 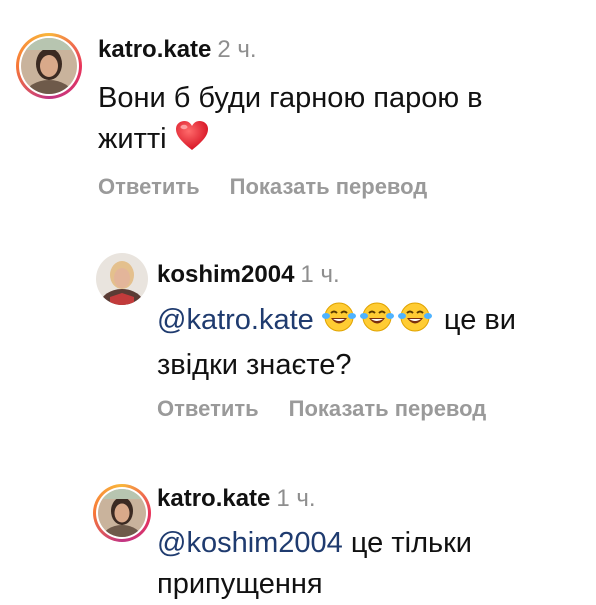 What do you see at coordinates (225, 274) in the screenshot?
I see `comment-author: koshim2004` at bounding box center [225, 274].